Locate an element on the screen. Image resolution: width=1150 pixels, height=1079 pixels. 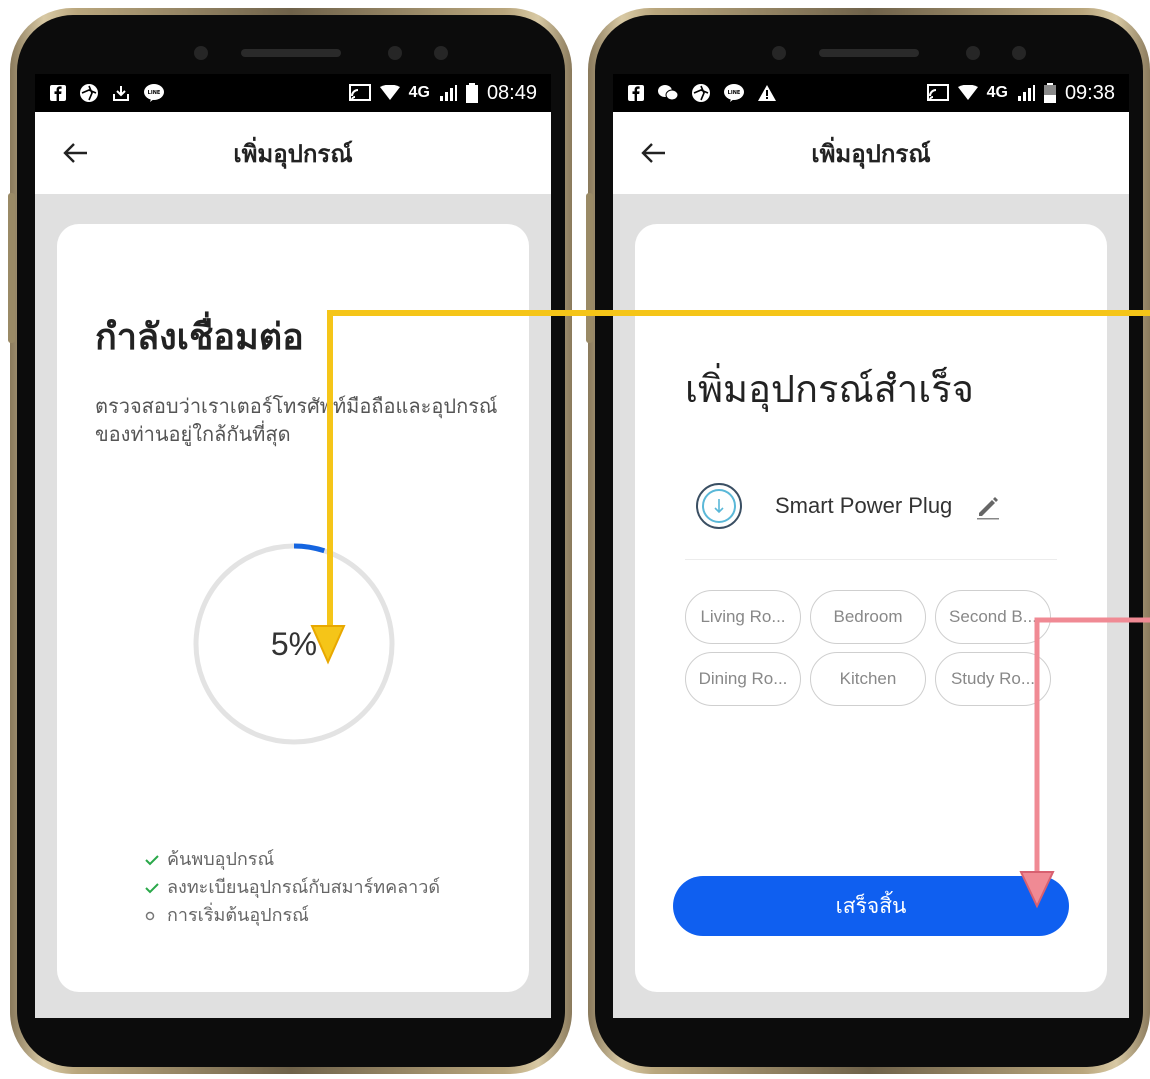
status-bar: LINE 4G 09:38 is located at coordinates (871, 93).